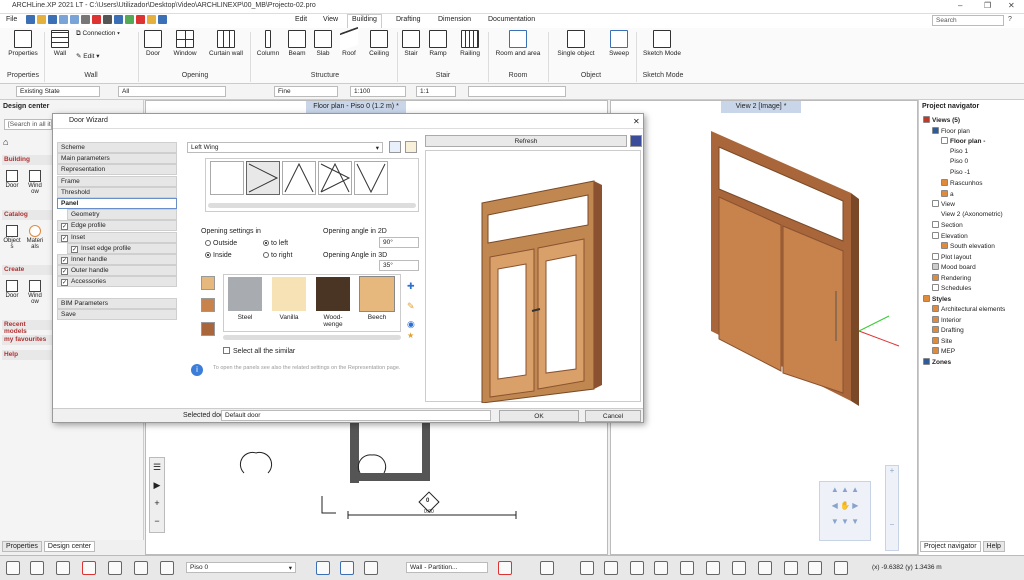 This screenshot has height=580, width=1024. Describe the element at coordinates (378, 91) in the screenshot. I see `scale-select: 1:100` at that location.